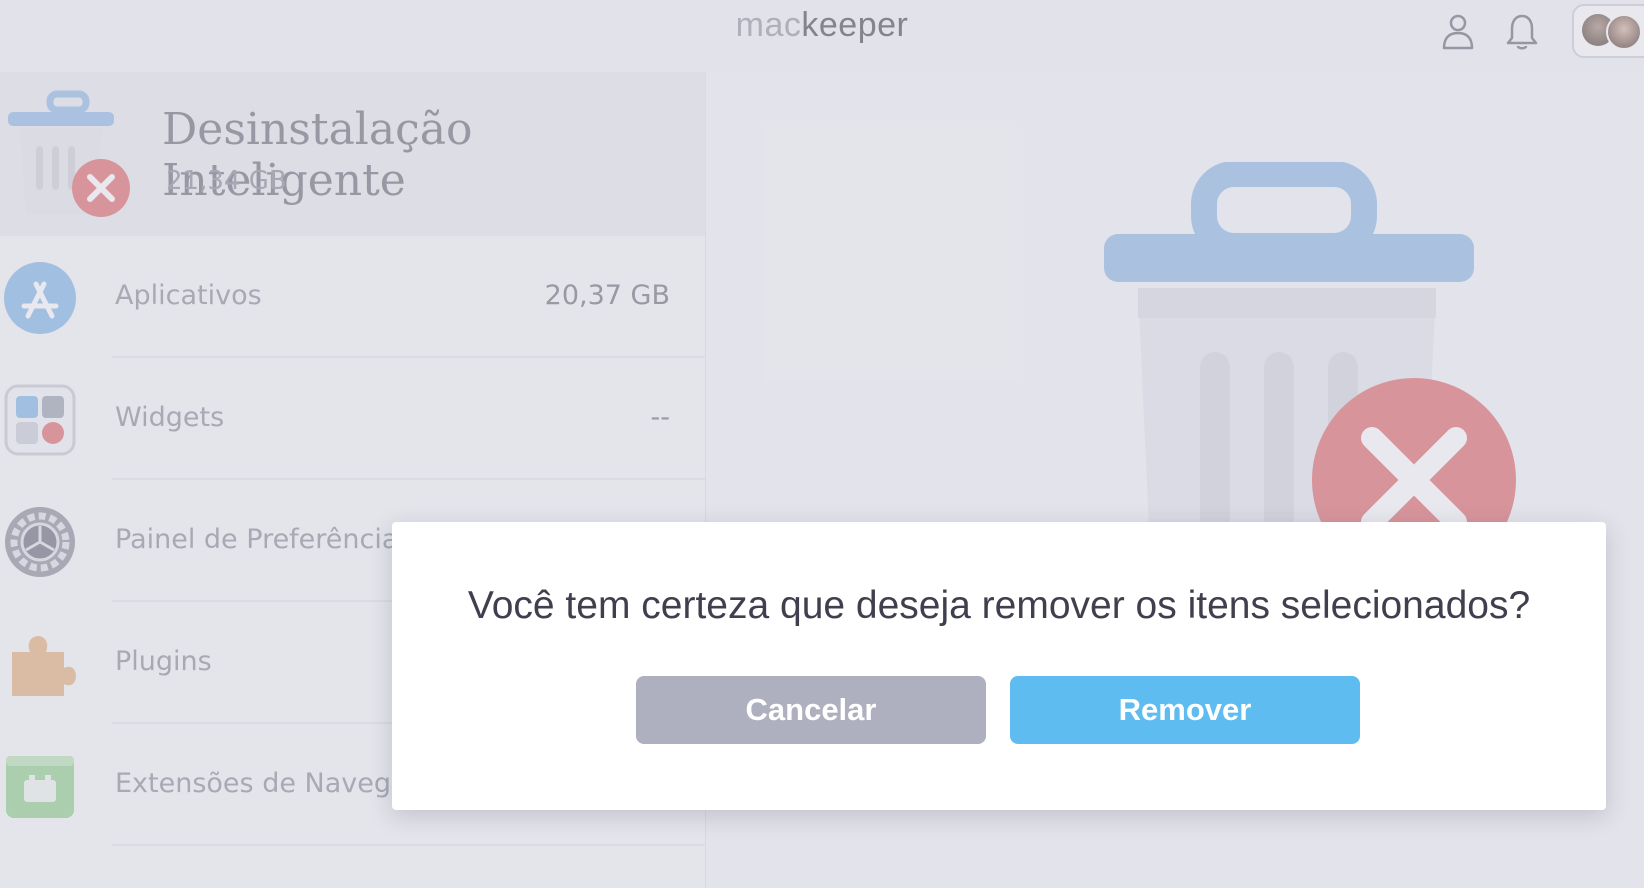 The width and height of the screenshot is (1644, 888). I want to click on cancel-button: Cancelar, so click(811, 710).